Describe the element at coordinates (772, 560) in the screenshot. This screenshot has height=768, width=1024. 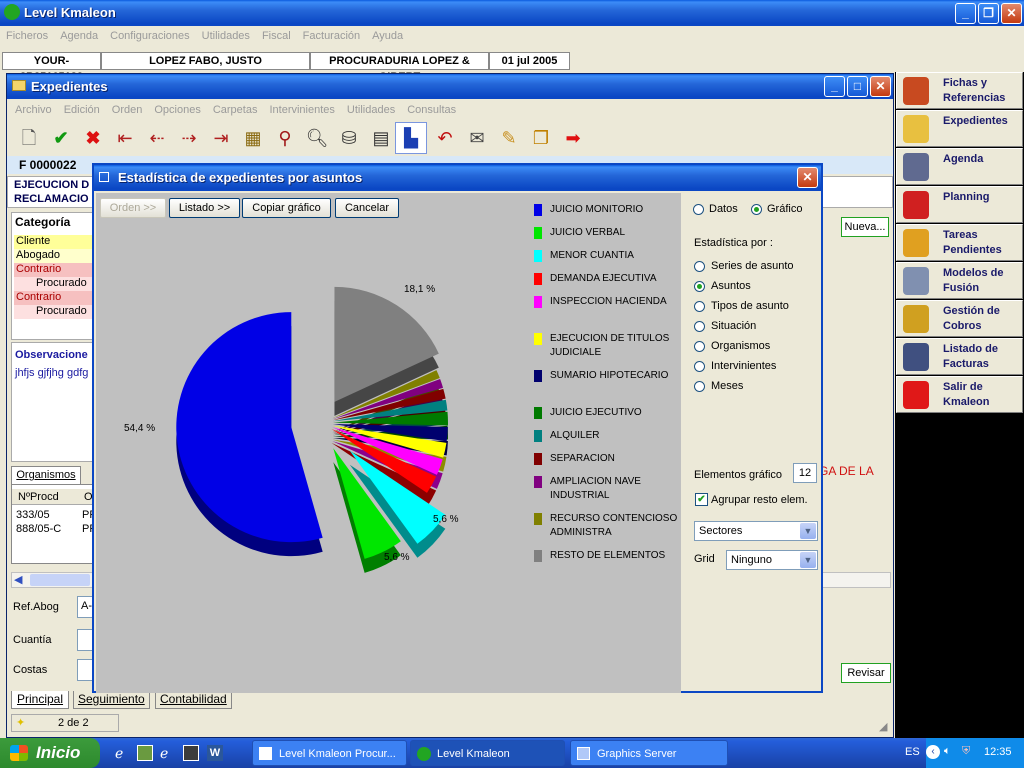
I see `grid-select: Ninguno ▼` at that location.